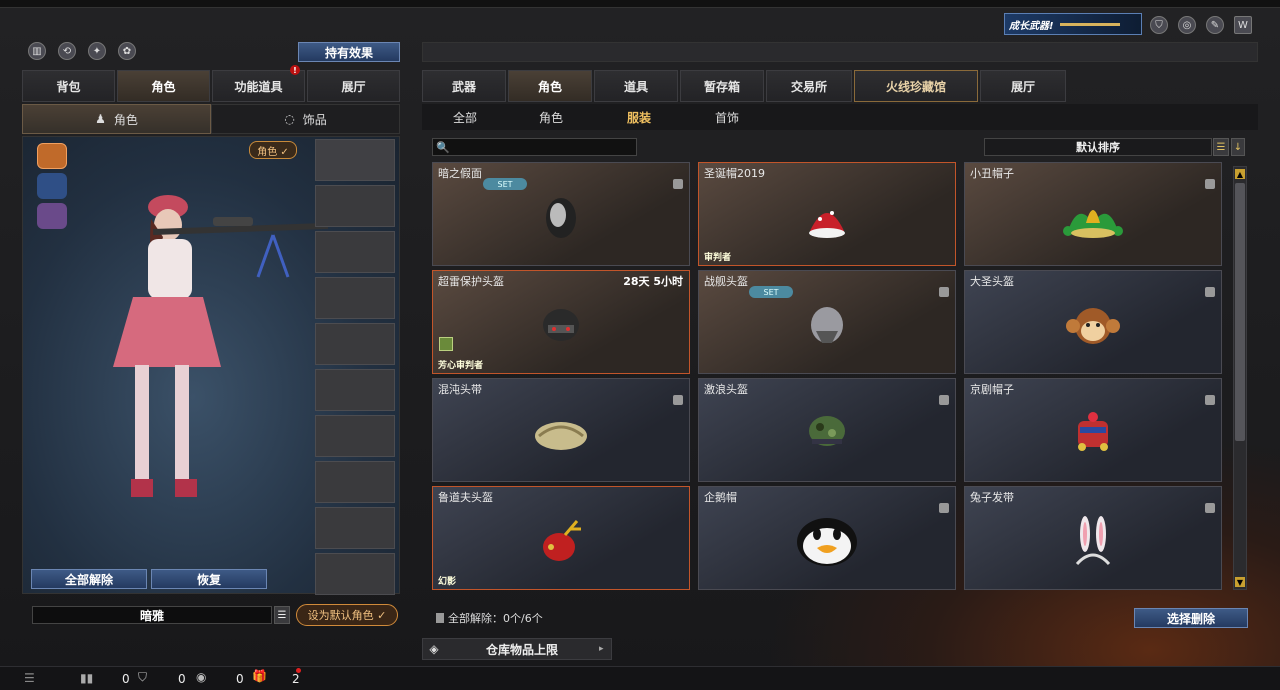 This screenshot has width=1280, height=690. I want to click on pet-icon: ✿, so click(127, 51).